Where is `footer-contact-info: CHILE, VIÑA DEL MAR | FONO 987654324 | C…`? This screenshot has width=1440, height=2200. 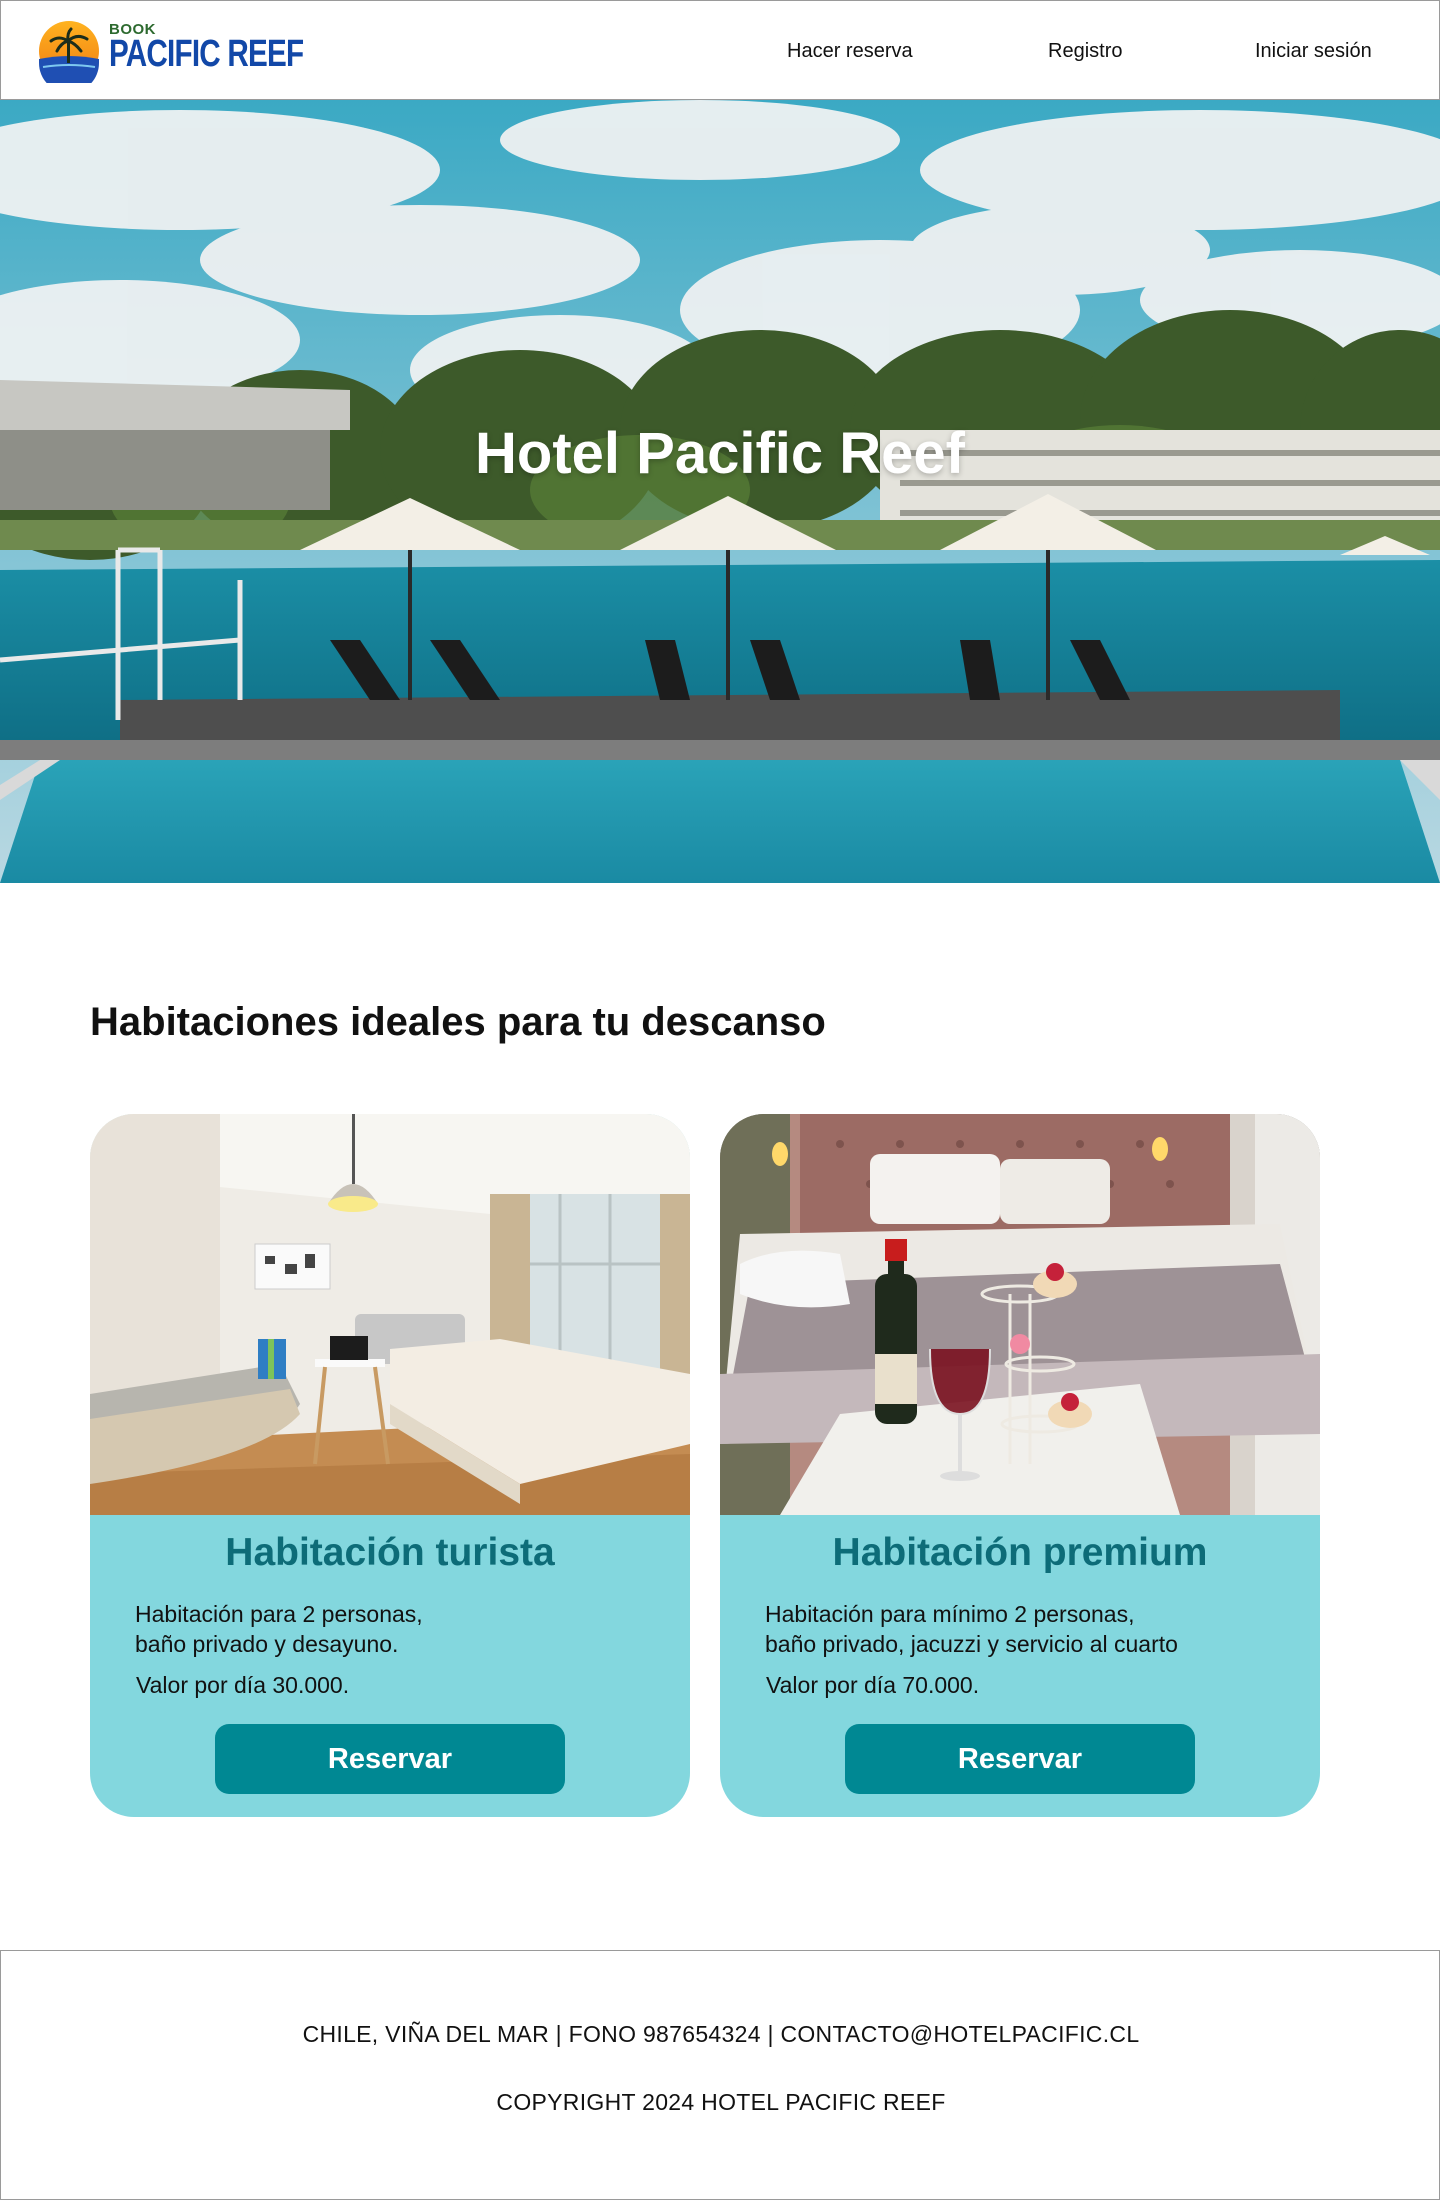 footer-contact-info: CHILE, VIÑA DEL MAR | FONO 987654324 | C… is located at coordinates (721, 2034).